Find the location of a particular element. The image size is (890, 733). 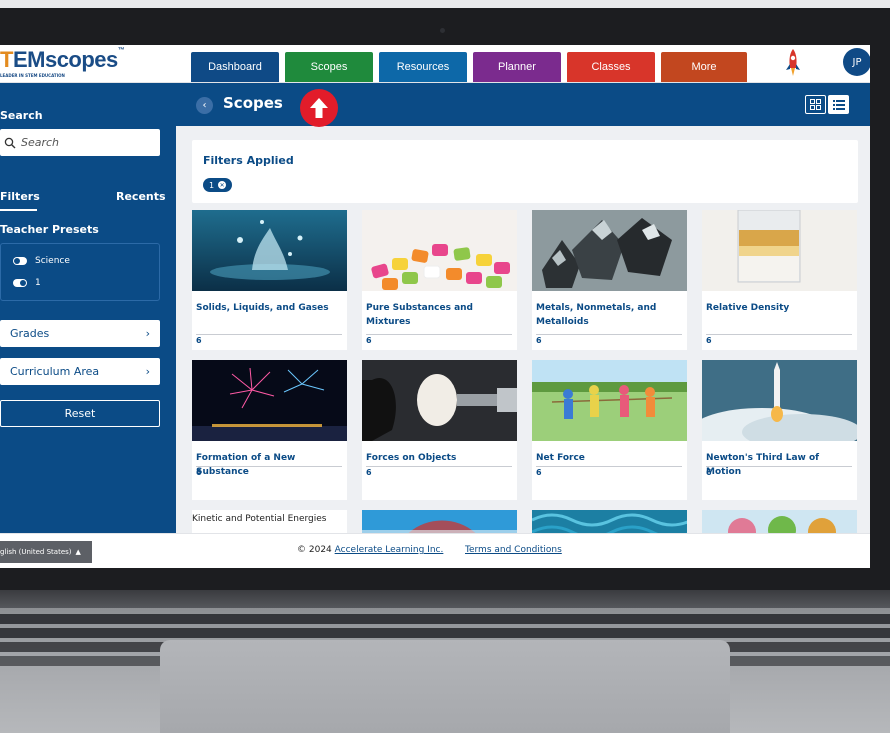

scope-card: Pure Substances and Mixtures 6 is located at coordinates (439, 280).